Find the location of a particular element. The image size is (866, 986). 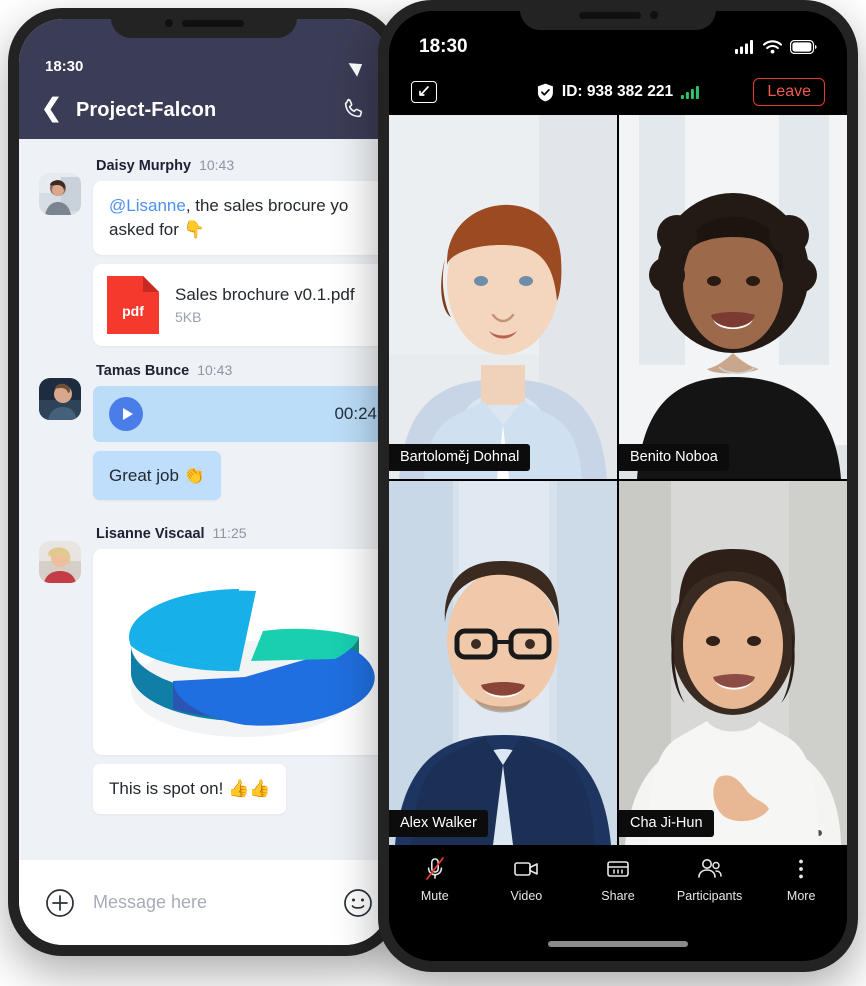

participant-name: Bartoloměj Dohnal is located at coordinates (460, 457).